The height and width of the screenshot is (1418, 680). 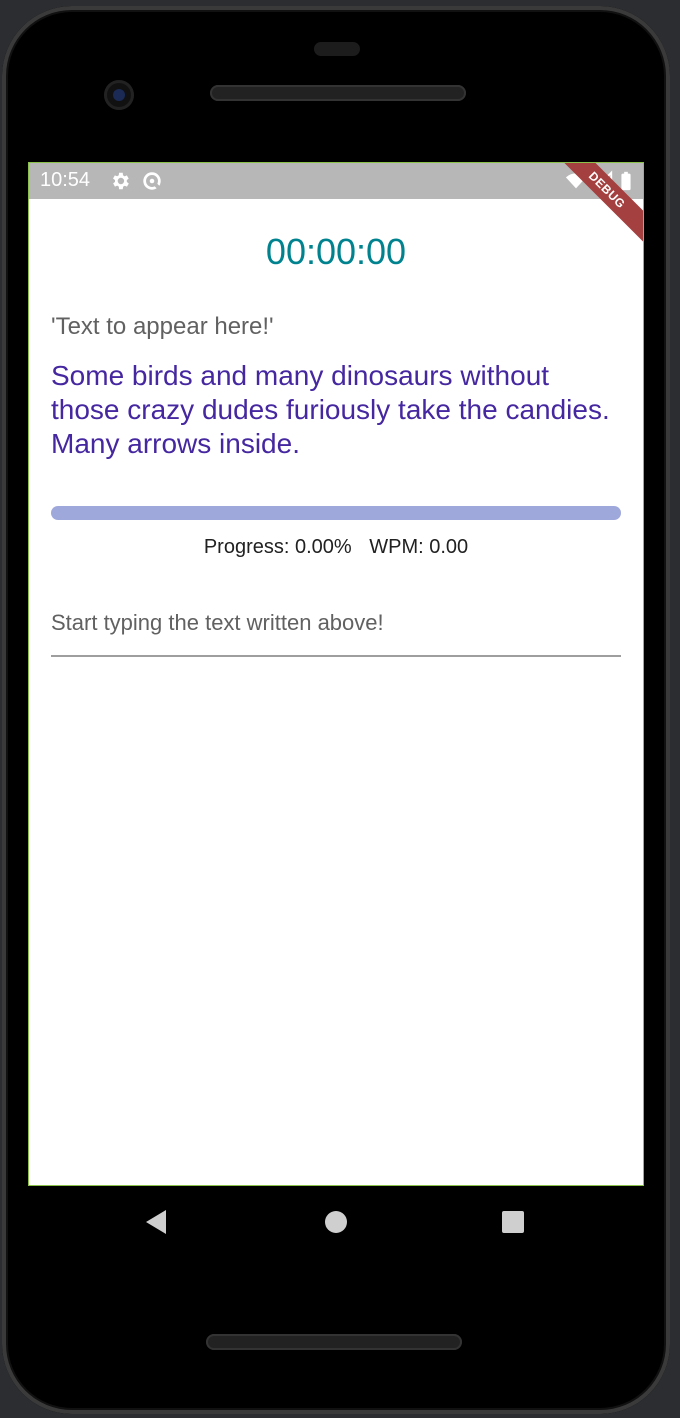 What do you see at coordinates (336, 205) in the screenshot?
I see `status-bar: 10:54 DEBUG` at bounding box center [336, 205].